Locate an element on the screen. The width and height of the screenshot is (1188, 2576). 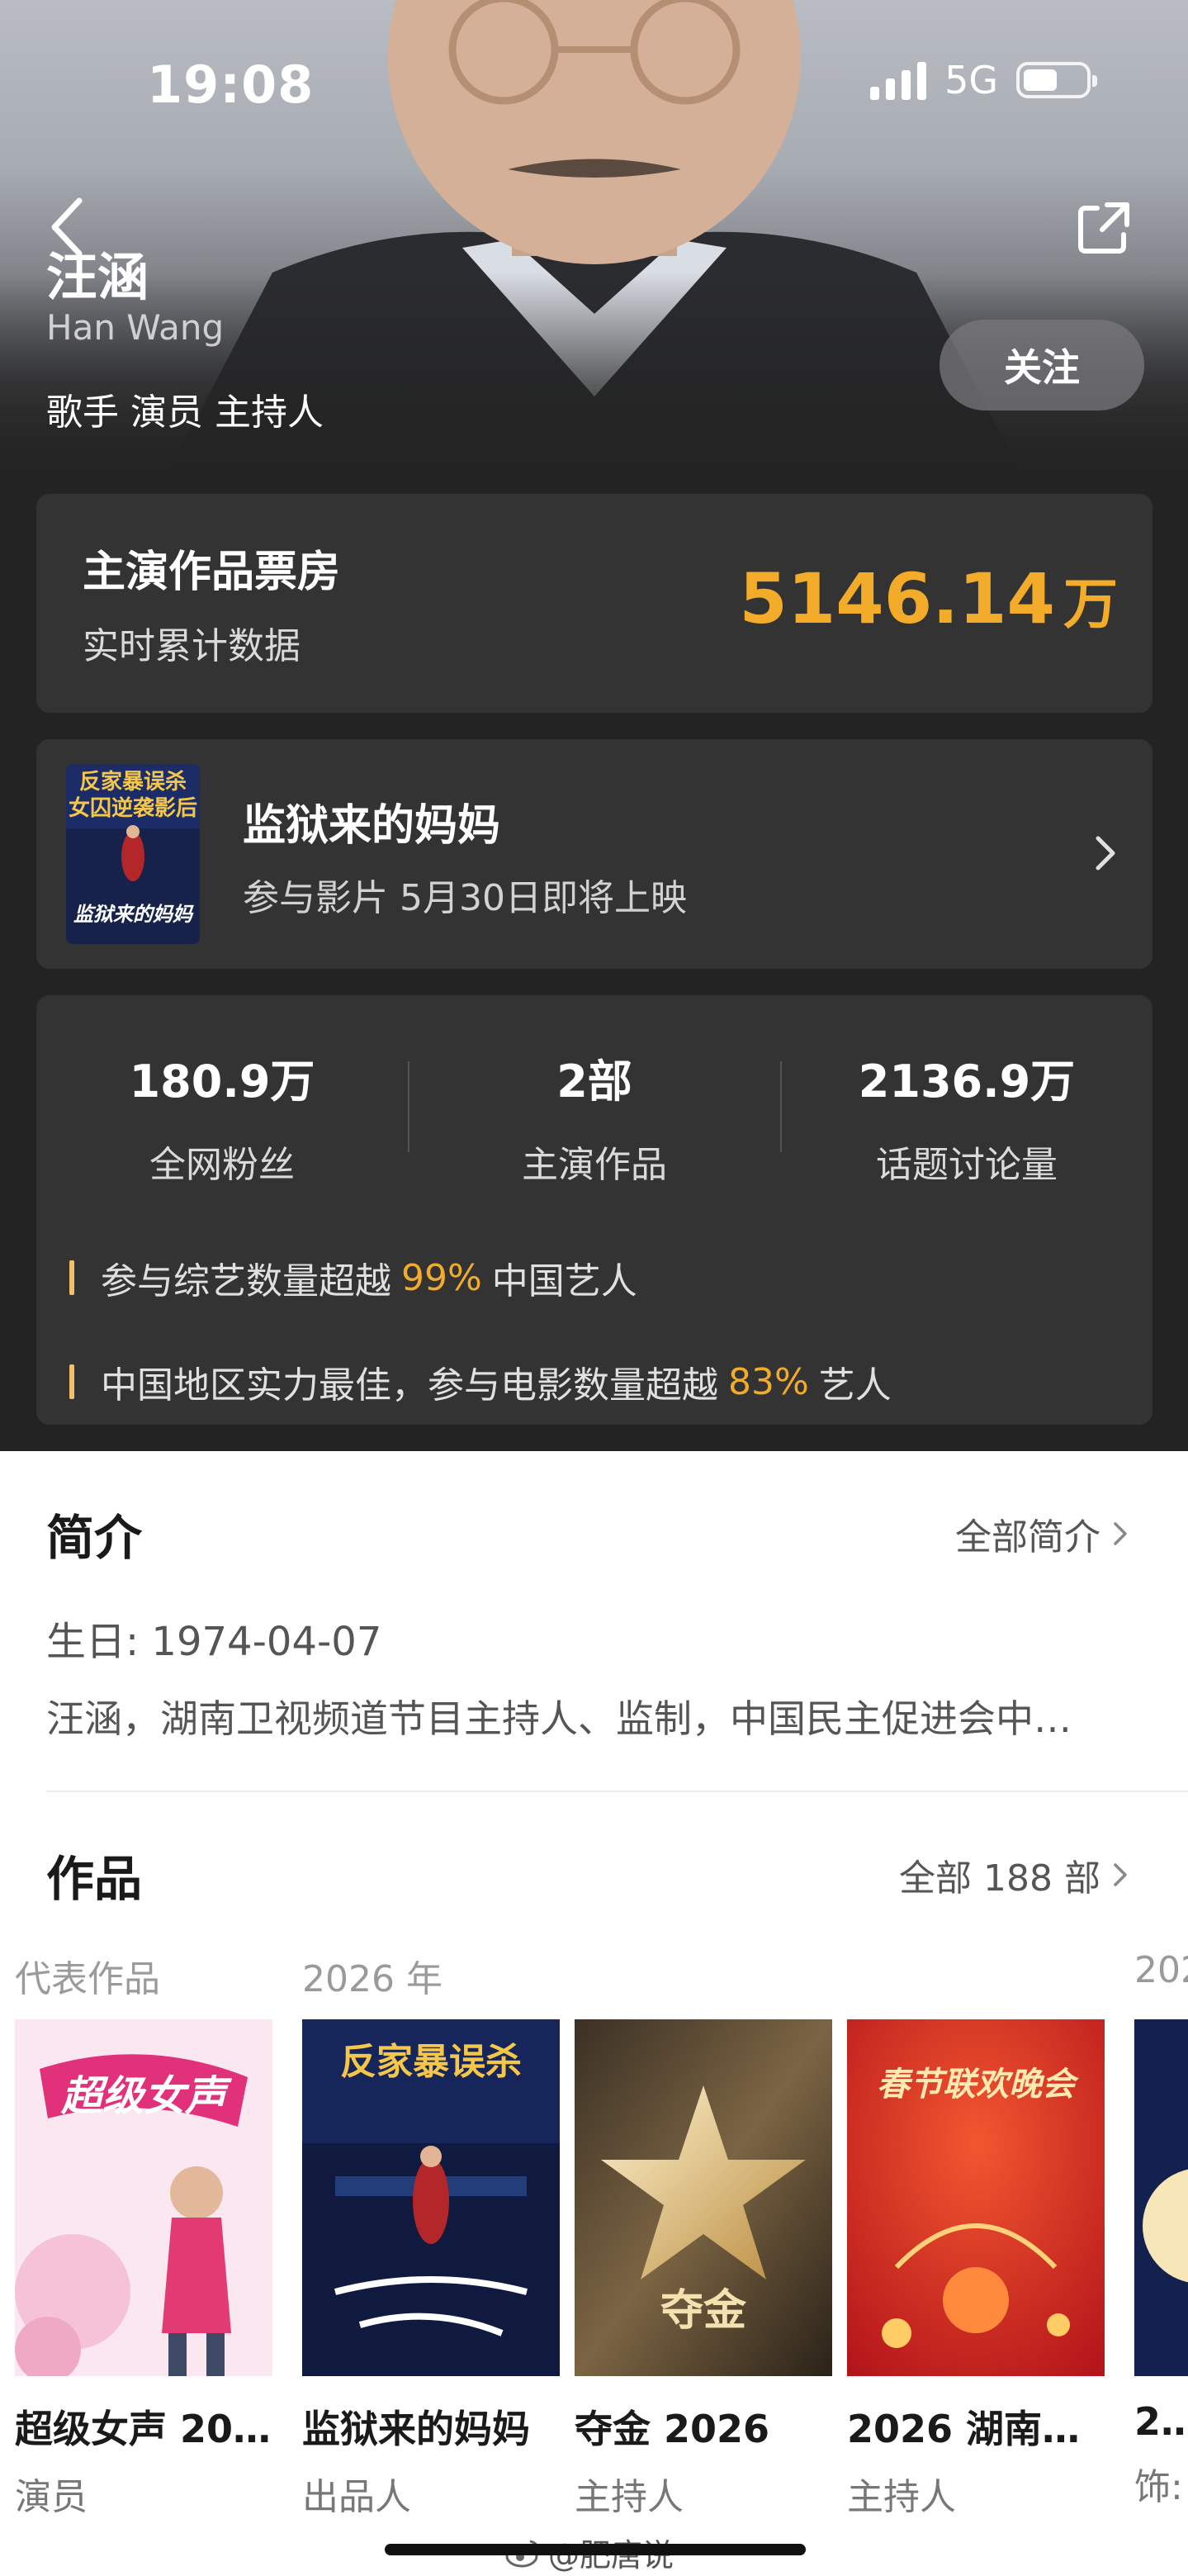
follow-button: 关注 is located at coordinates (1042, 365).